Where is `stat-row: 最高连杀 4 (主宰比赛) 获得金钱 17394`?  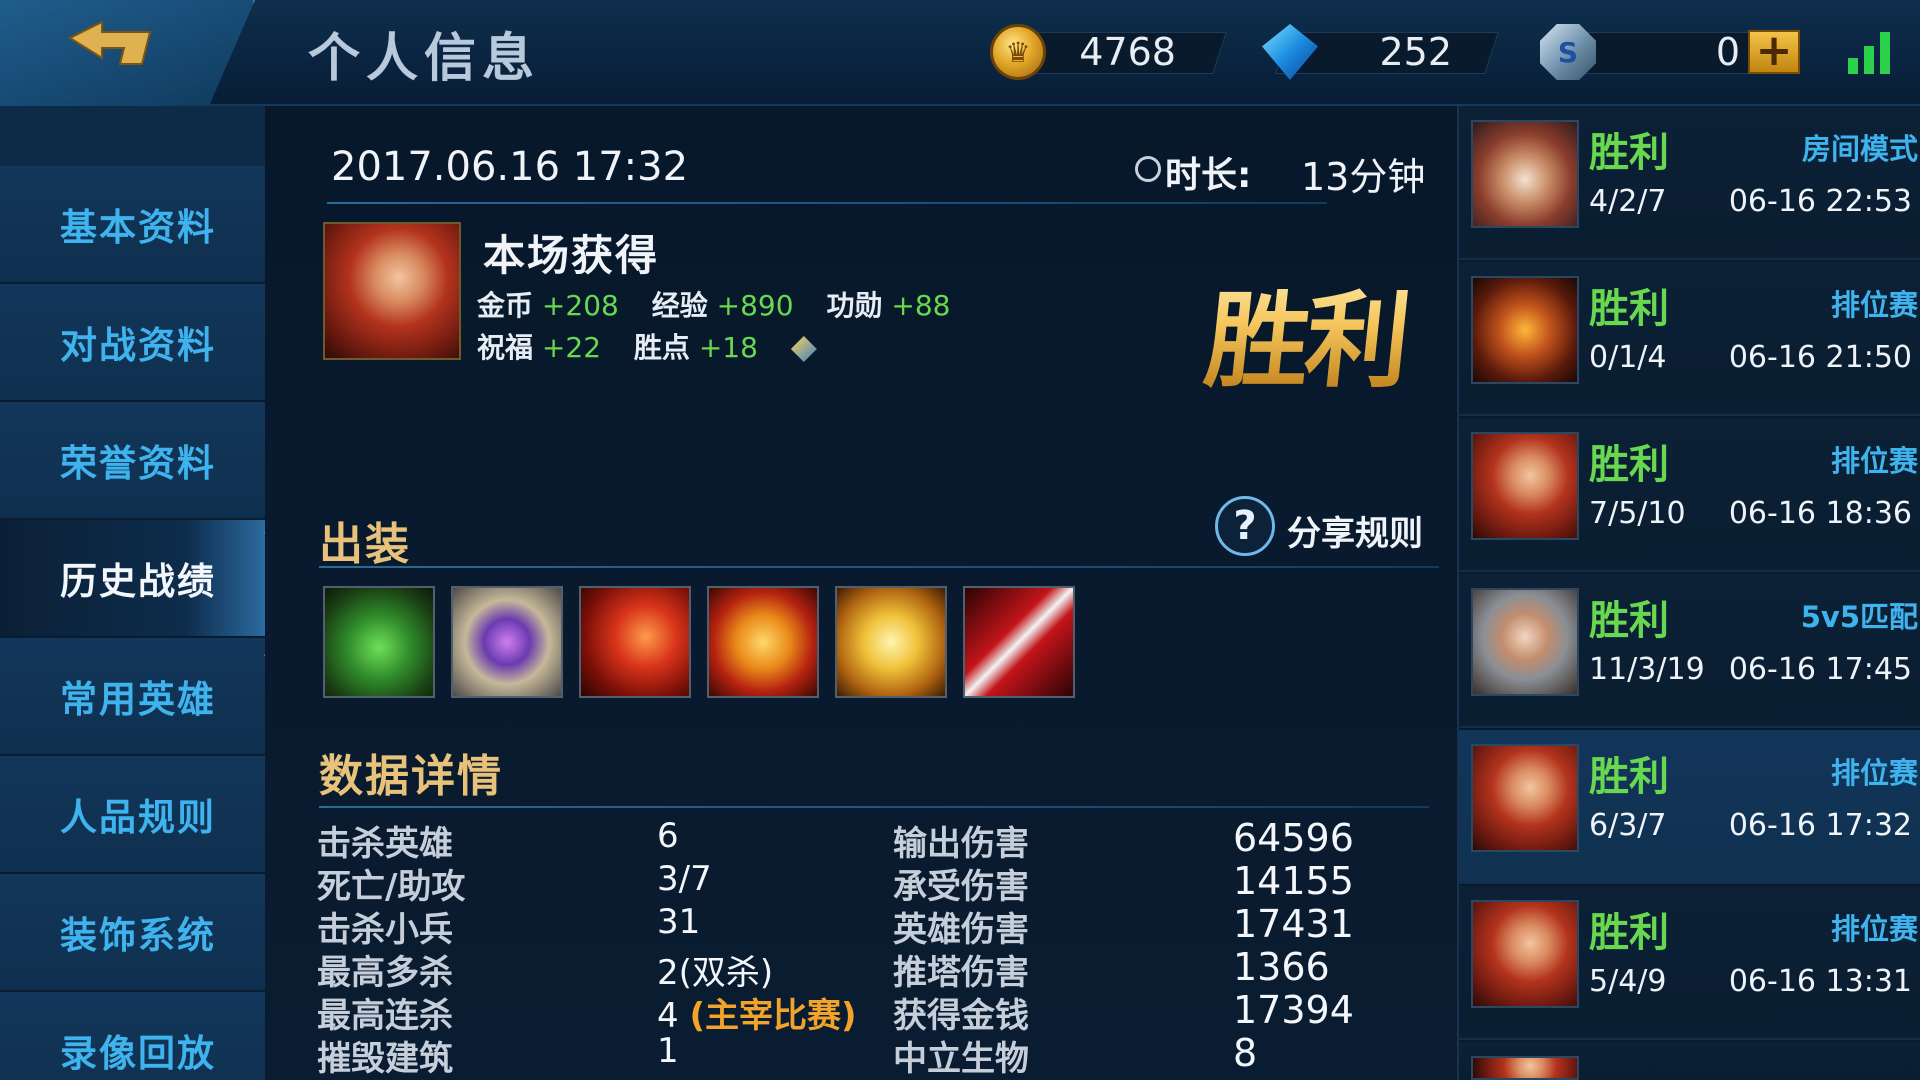 stat-row: 最高连杀 4 (主宰比赛) 获得金钱 17394 is located at coordinates (877, 1012).